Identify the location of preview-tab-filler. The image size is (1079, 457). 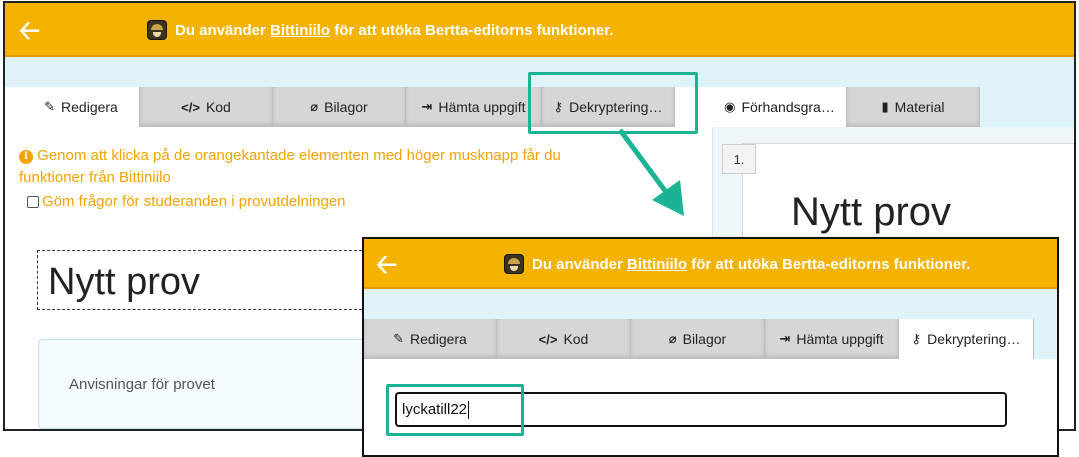
(1027, 107).